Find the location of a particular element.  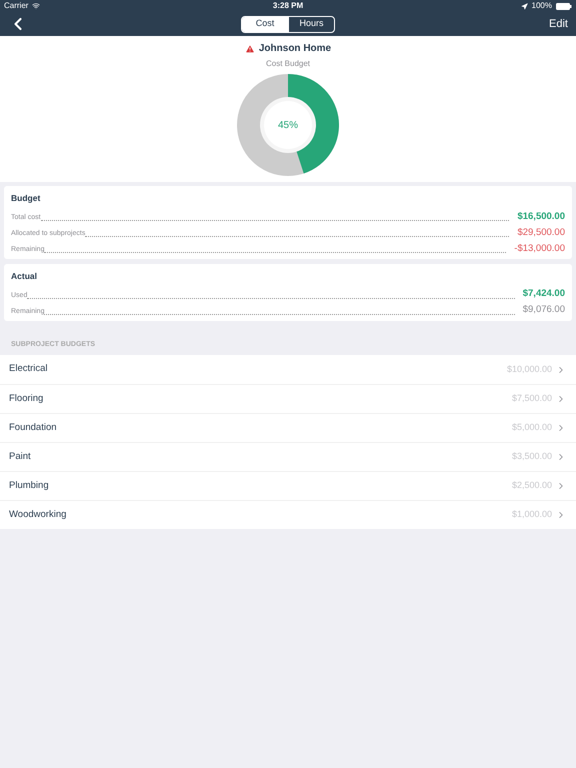

percent-reading: 45% is located at coordinates (287, 126).